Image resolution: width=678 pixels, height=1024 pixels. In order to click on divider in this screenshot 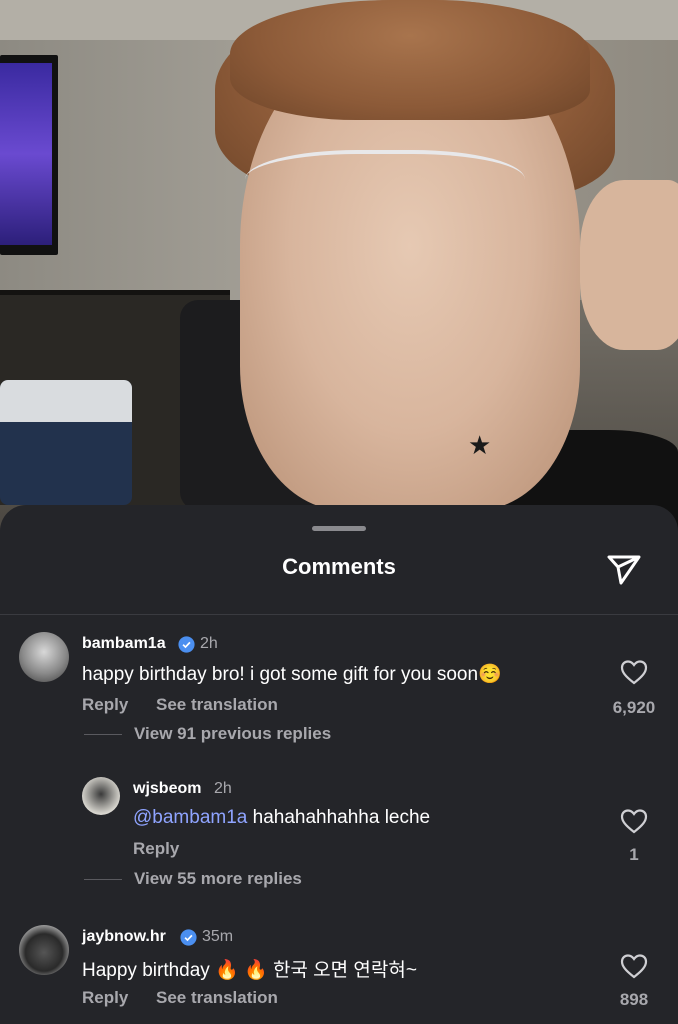, I will do `click(339, 614)`.